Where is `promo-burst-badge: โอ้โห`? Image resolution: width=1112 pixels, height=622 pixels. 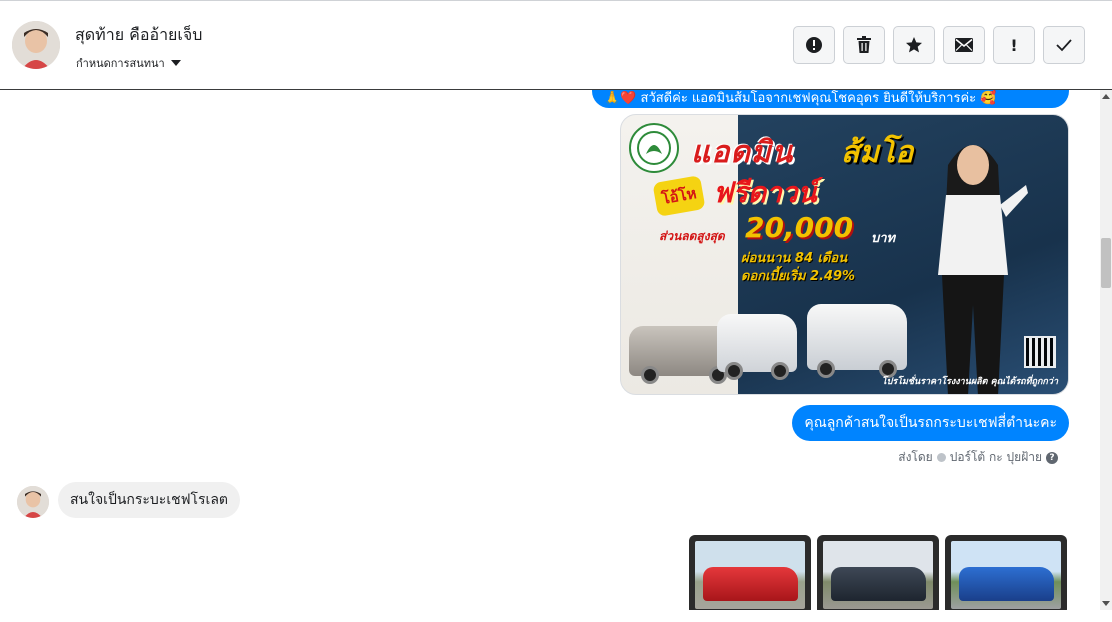 promo-burst-badge: โอ้โห is located at coordinates (679, 196).